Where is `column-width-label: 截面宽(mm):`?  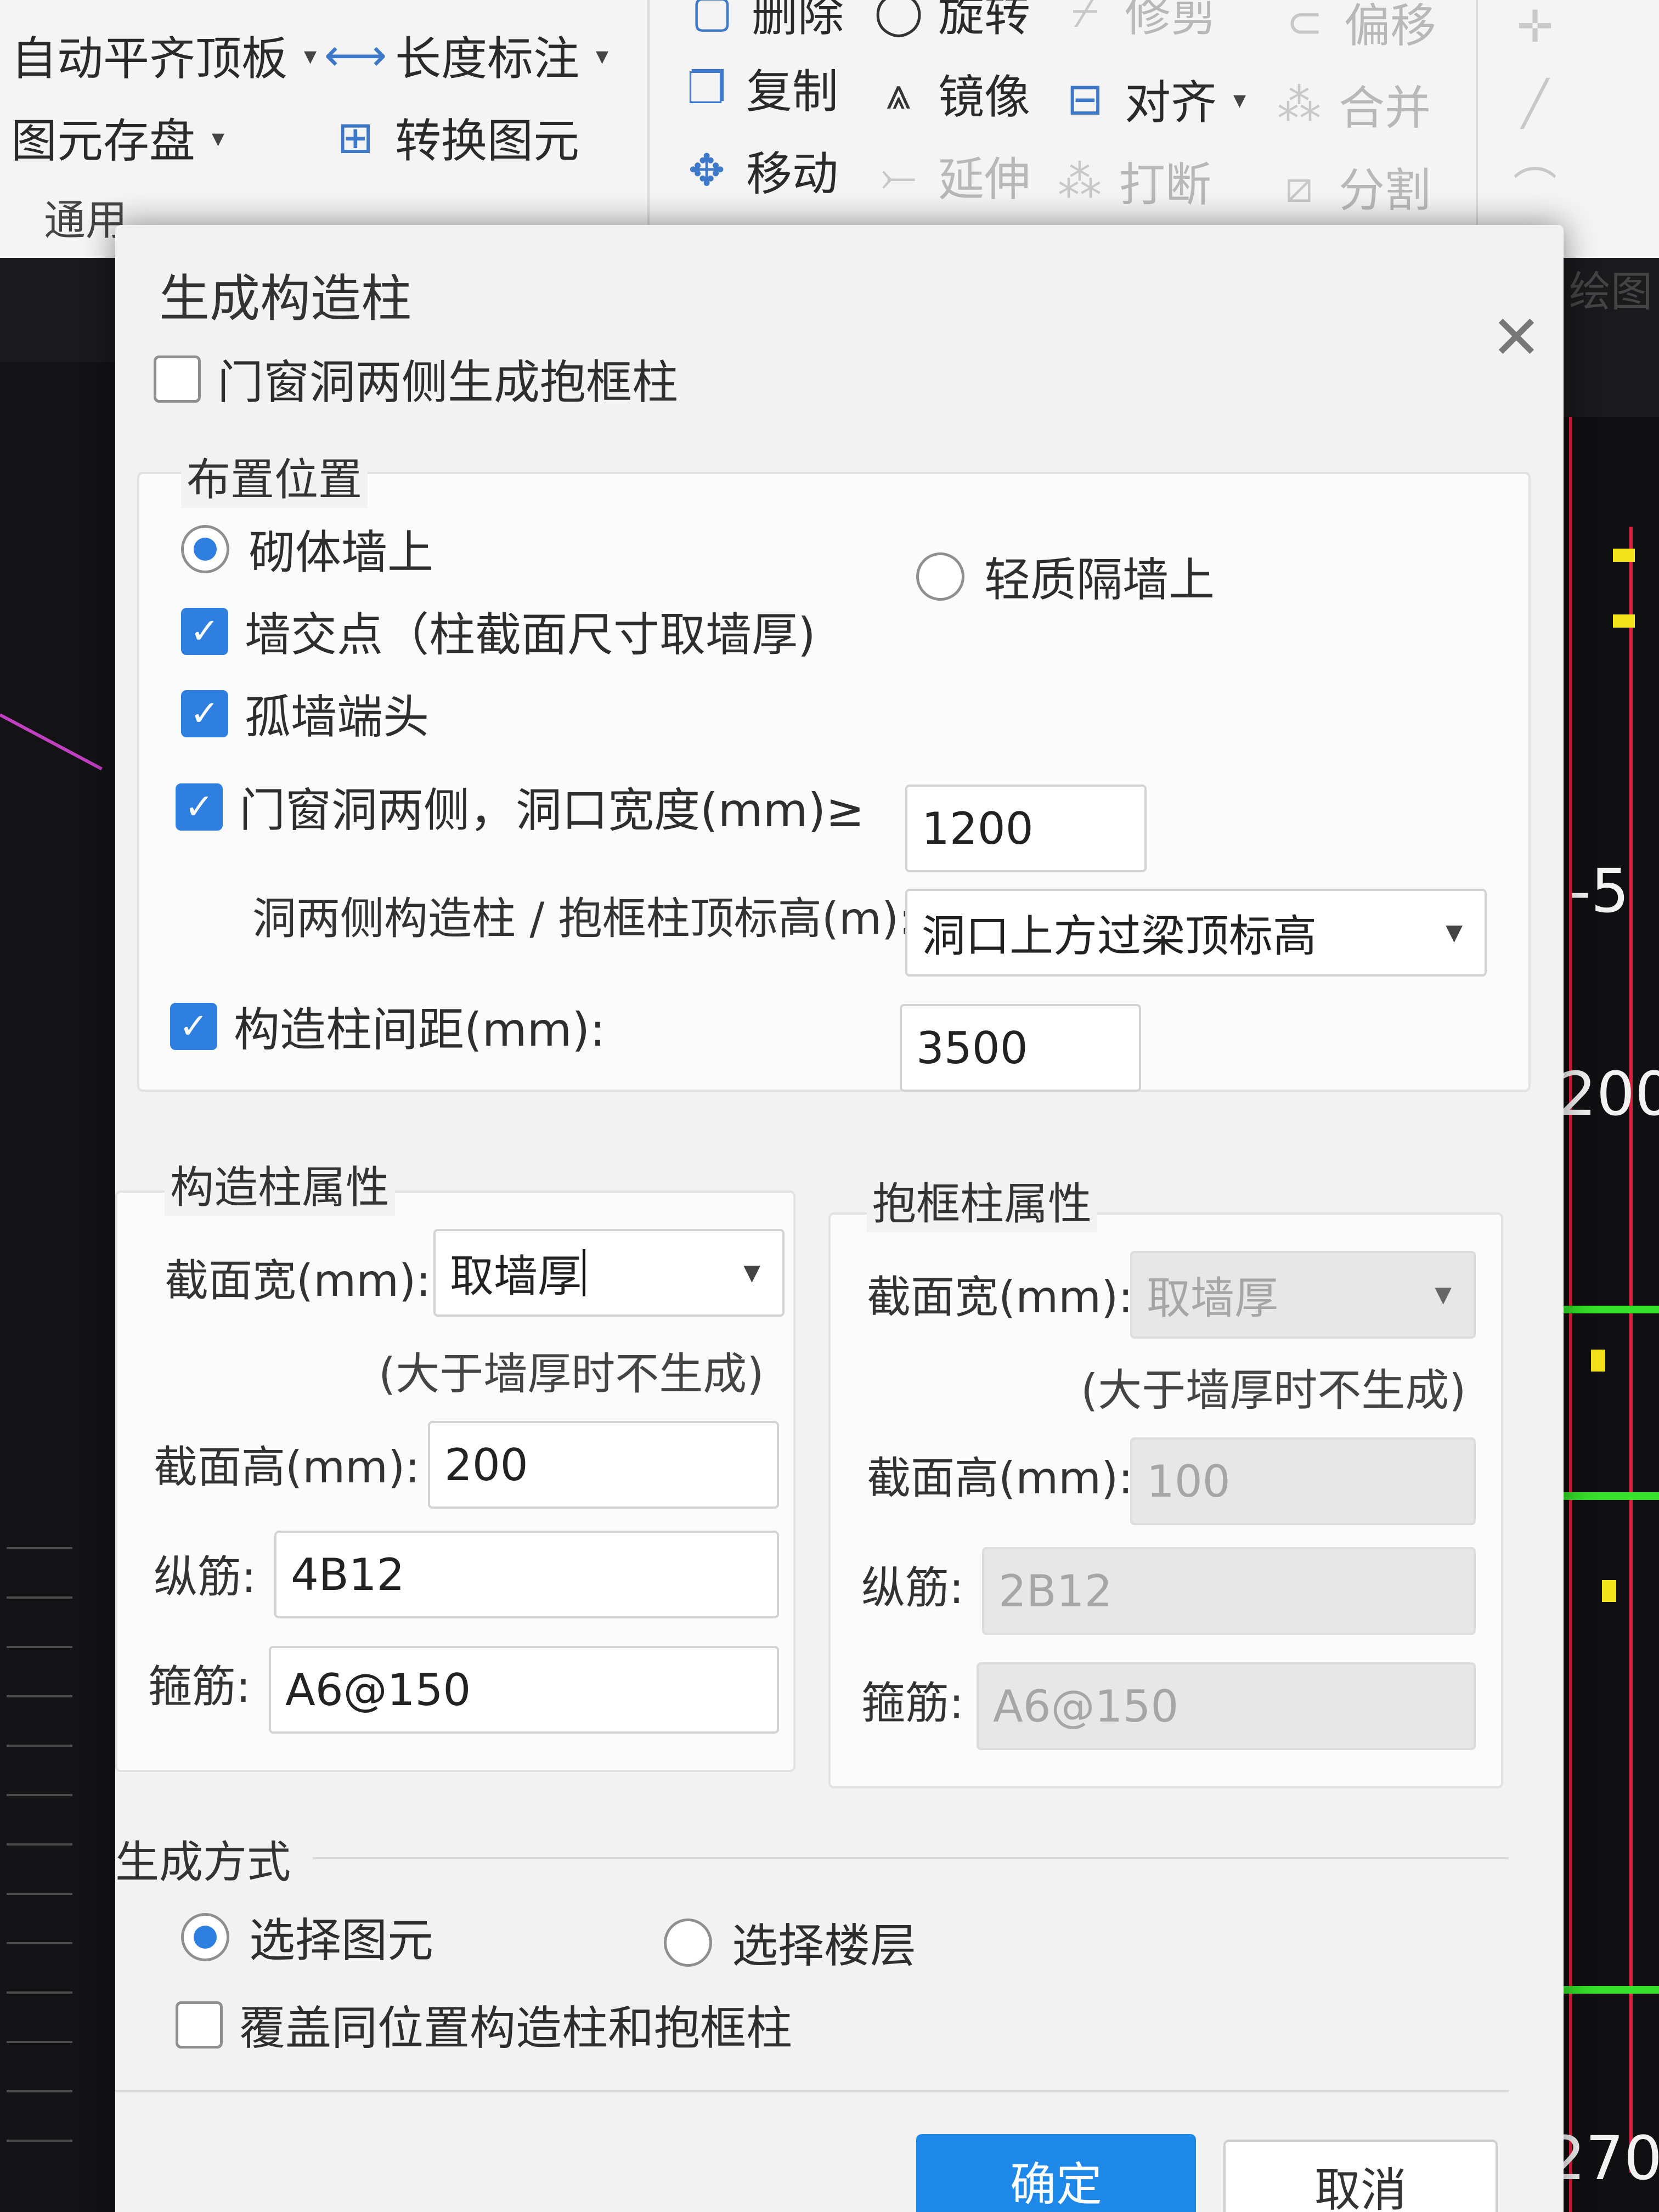
column-width-label: 截面宽(mm): is located at coordinates (298, 1280).